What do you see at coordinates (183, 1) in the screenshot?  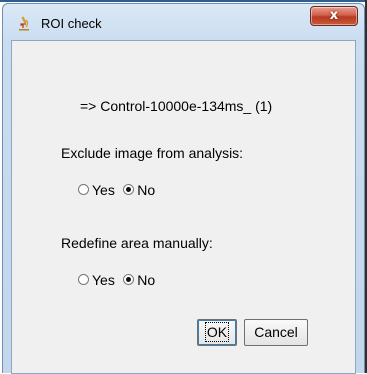 I see `desktop-edge` at bounding box center [183, 1].